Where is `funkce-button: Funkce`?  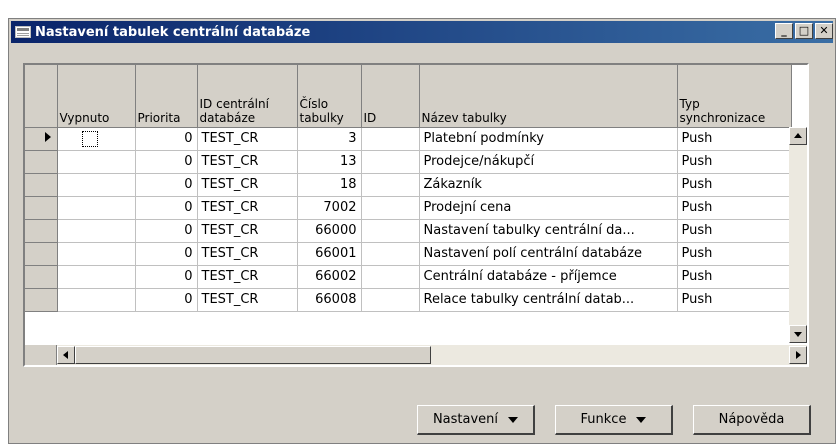
funkce-button: Funkce is located at coordinates (614, 420).